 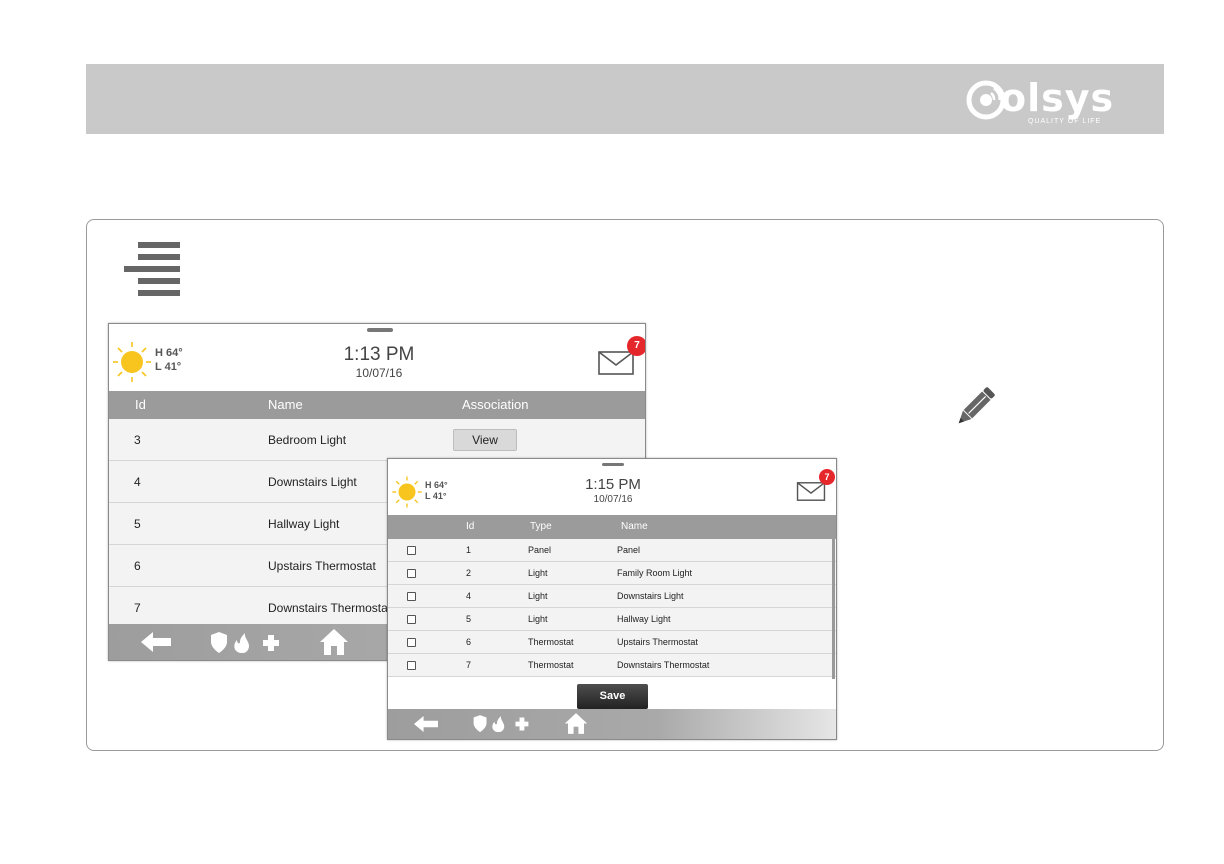 What do you see at coordinates (612, 550) in the screenshot?
I see `table-row: 1 Panel Panel` at bounding box center [612, 550].